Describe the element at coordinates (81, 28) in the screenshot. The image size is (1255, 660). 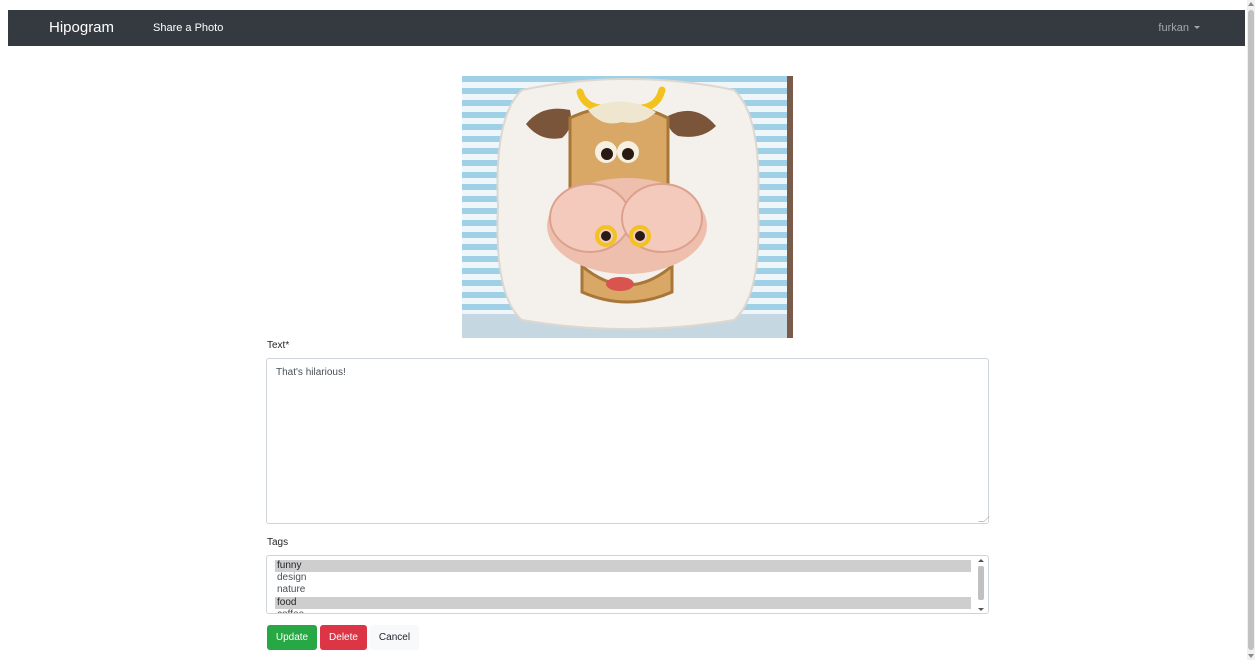
I see `brand-link: Hipogram` at that location.